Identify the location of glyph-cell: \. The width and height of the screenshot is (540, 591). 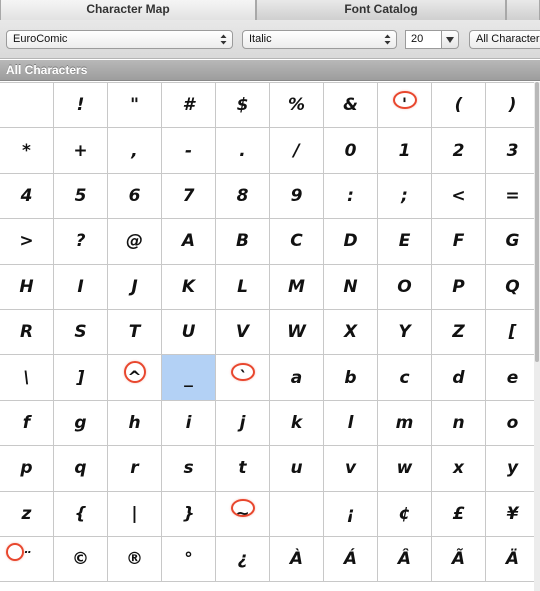
(27, 378).